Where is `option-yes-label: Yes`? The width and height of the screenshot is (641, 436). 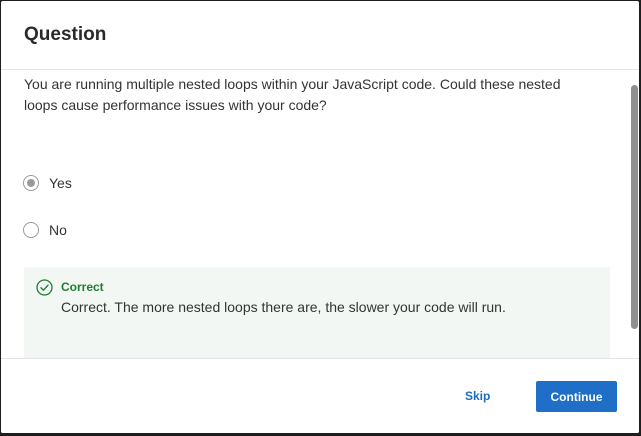
option-yes-label: Yes is located at coordinates (60, 183).